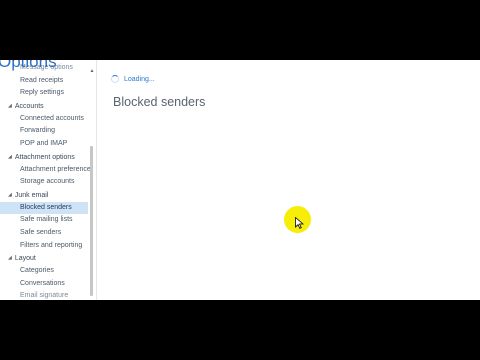 Image resolution: width=480 pixels, height=360 pixels. I want to click on options-page-title: Options, so click(28, 65).